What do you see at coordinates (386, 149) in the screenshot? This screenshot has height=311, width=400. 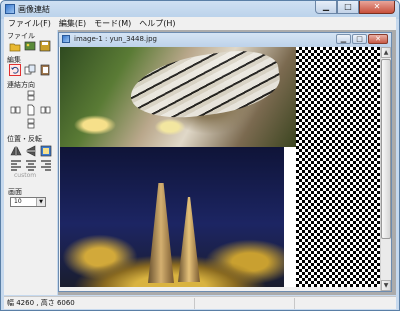 I see `scroll-thumb` at bounding box center [386, 149].